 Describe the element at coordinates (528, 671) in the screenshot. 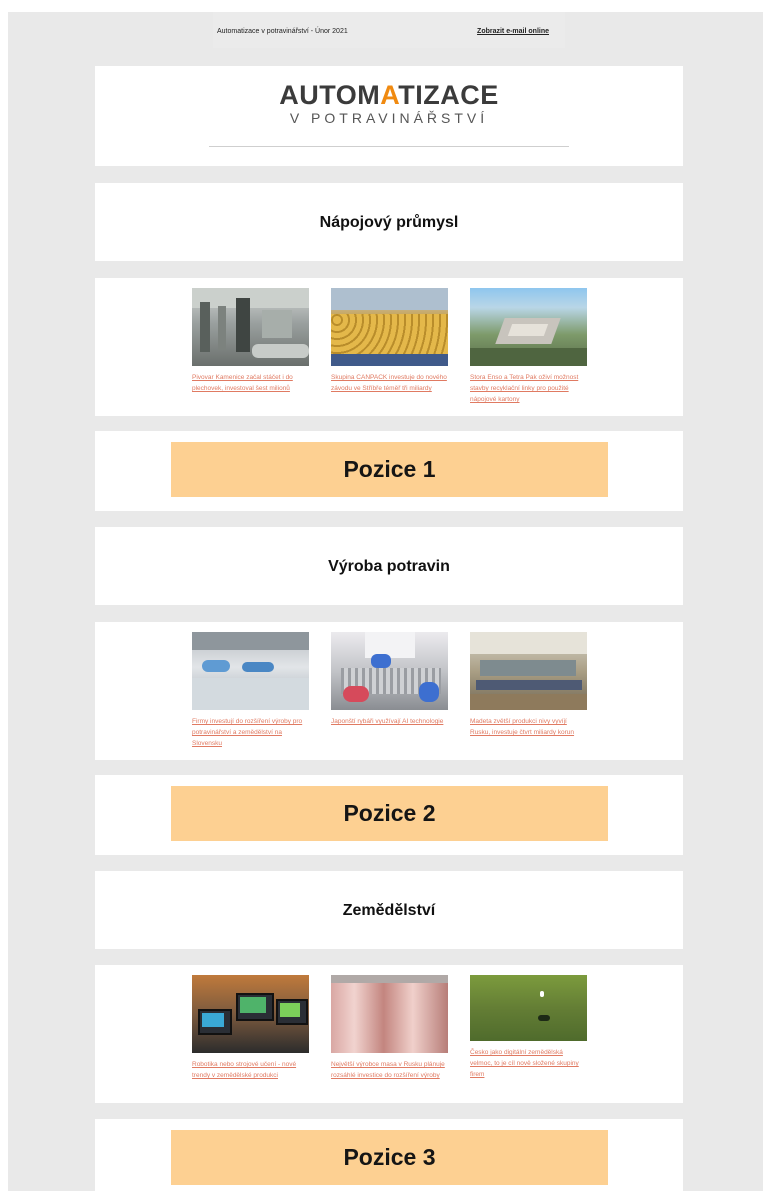

I see `article-image-production-hall` at that location.